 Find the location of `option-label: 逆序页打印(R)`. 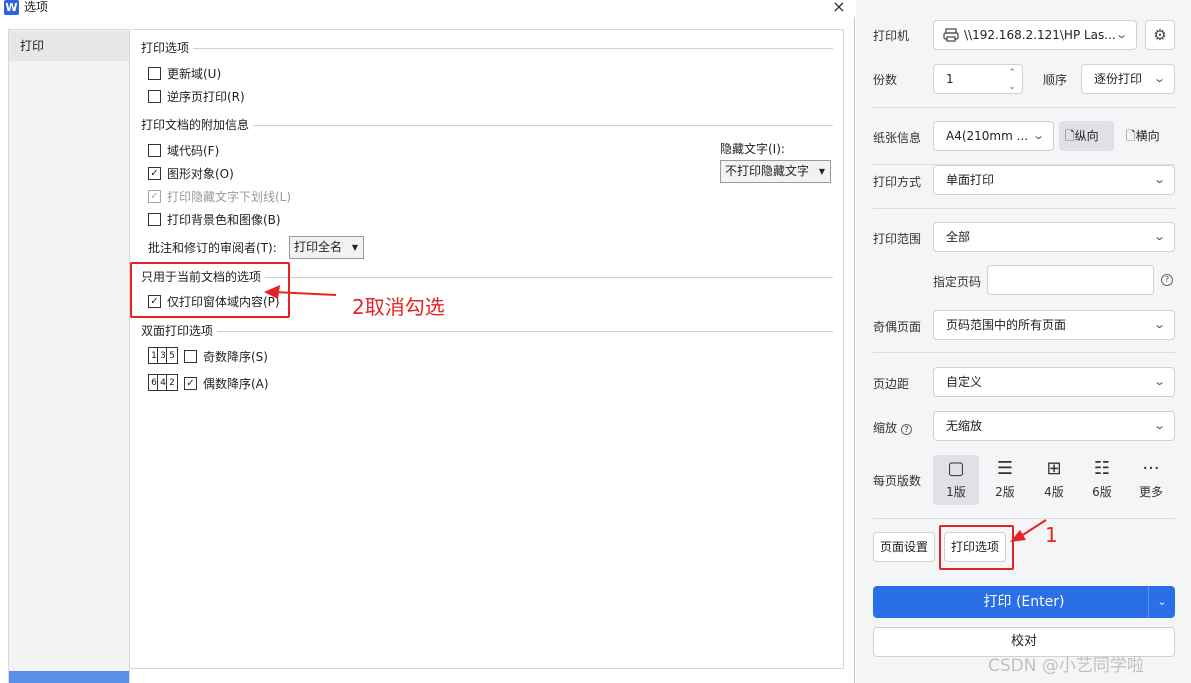

option-label: 逆序页打印(R) is located at coordinates (206, 96).